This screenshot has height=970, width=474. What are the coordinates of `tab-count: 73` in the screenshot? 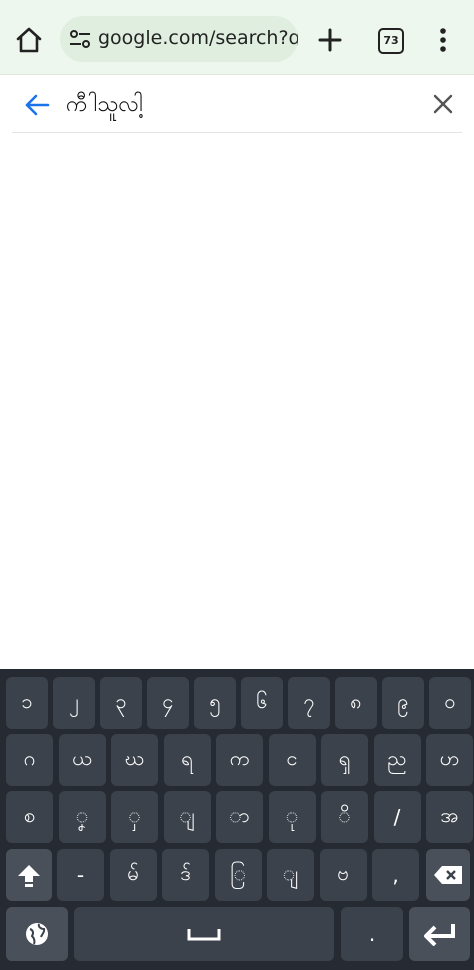 It's located at (391, 40).